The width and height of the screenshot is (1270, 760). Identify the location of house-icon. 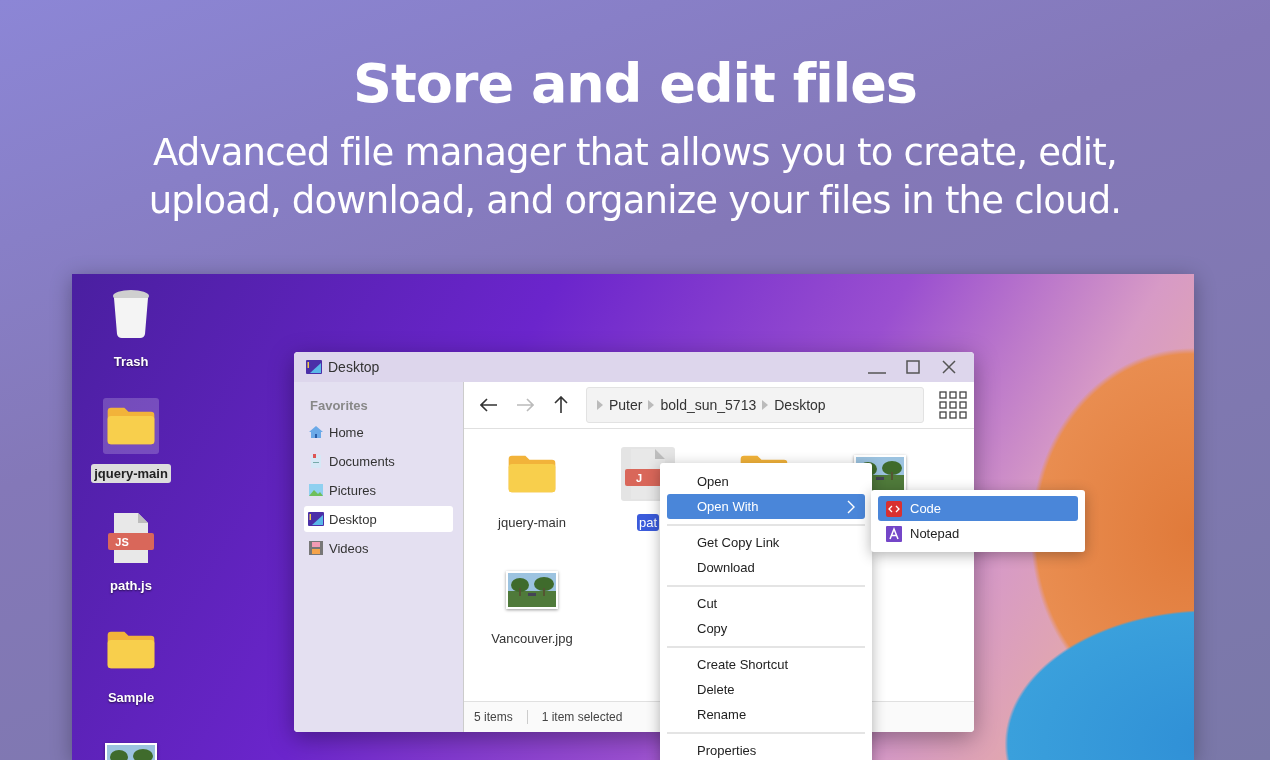
(316, 432).